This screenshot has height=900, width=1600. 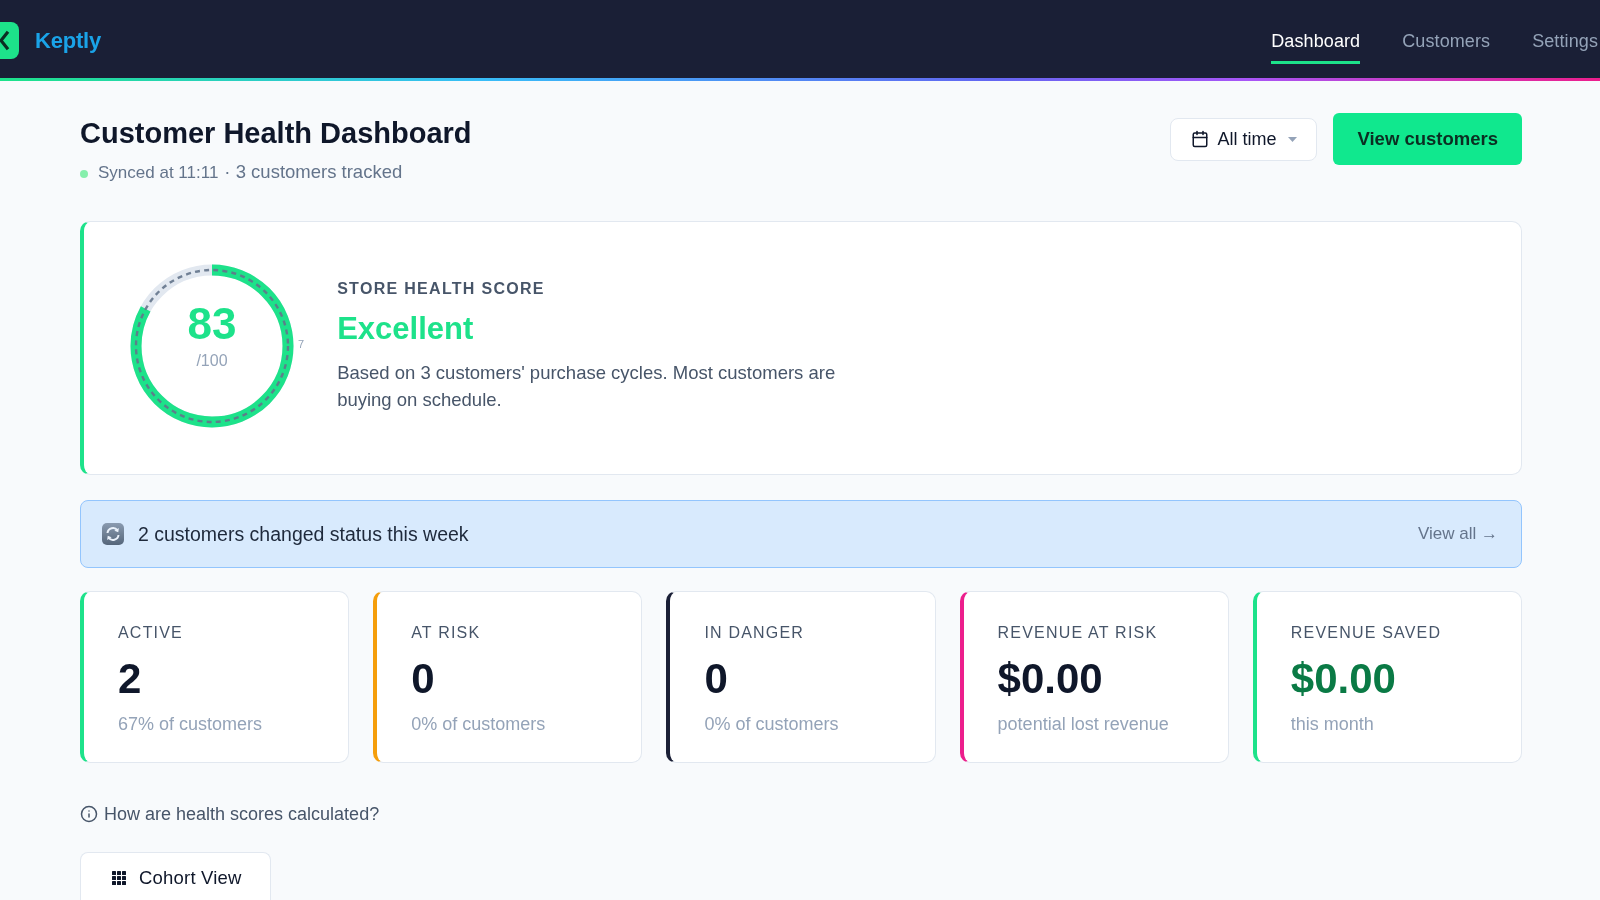 I want to click on stat-label: ACTIVE, so click(x=151, y=633).